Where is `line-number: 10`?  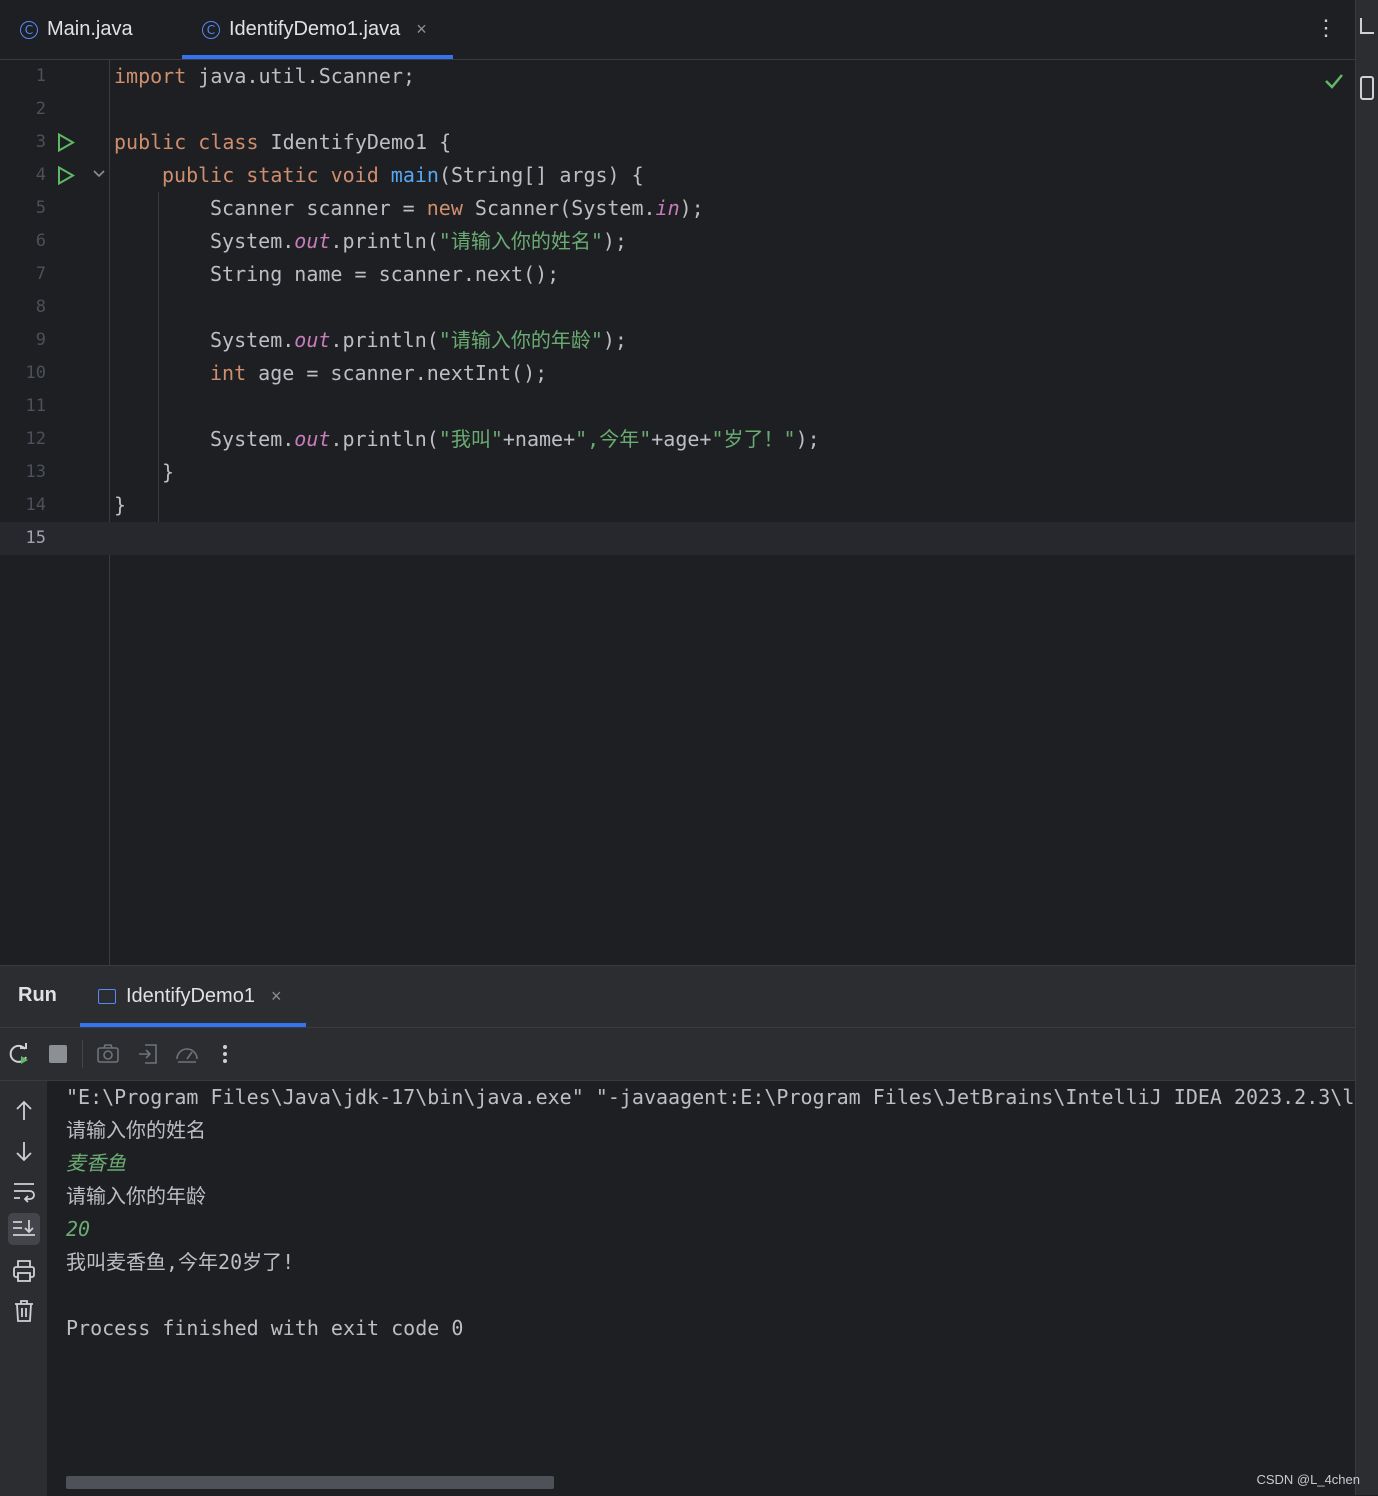 line-number: 10 is located at coordinates (35, 373).